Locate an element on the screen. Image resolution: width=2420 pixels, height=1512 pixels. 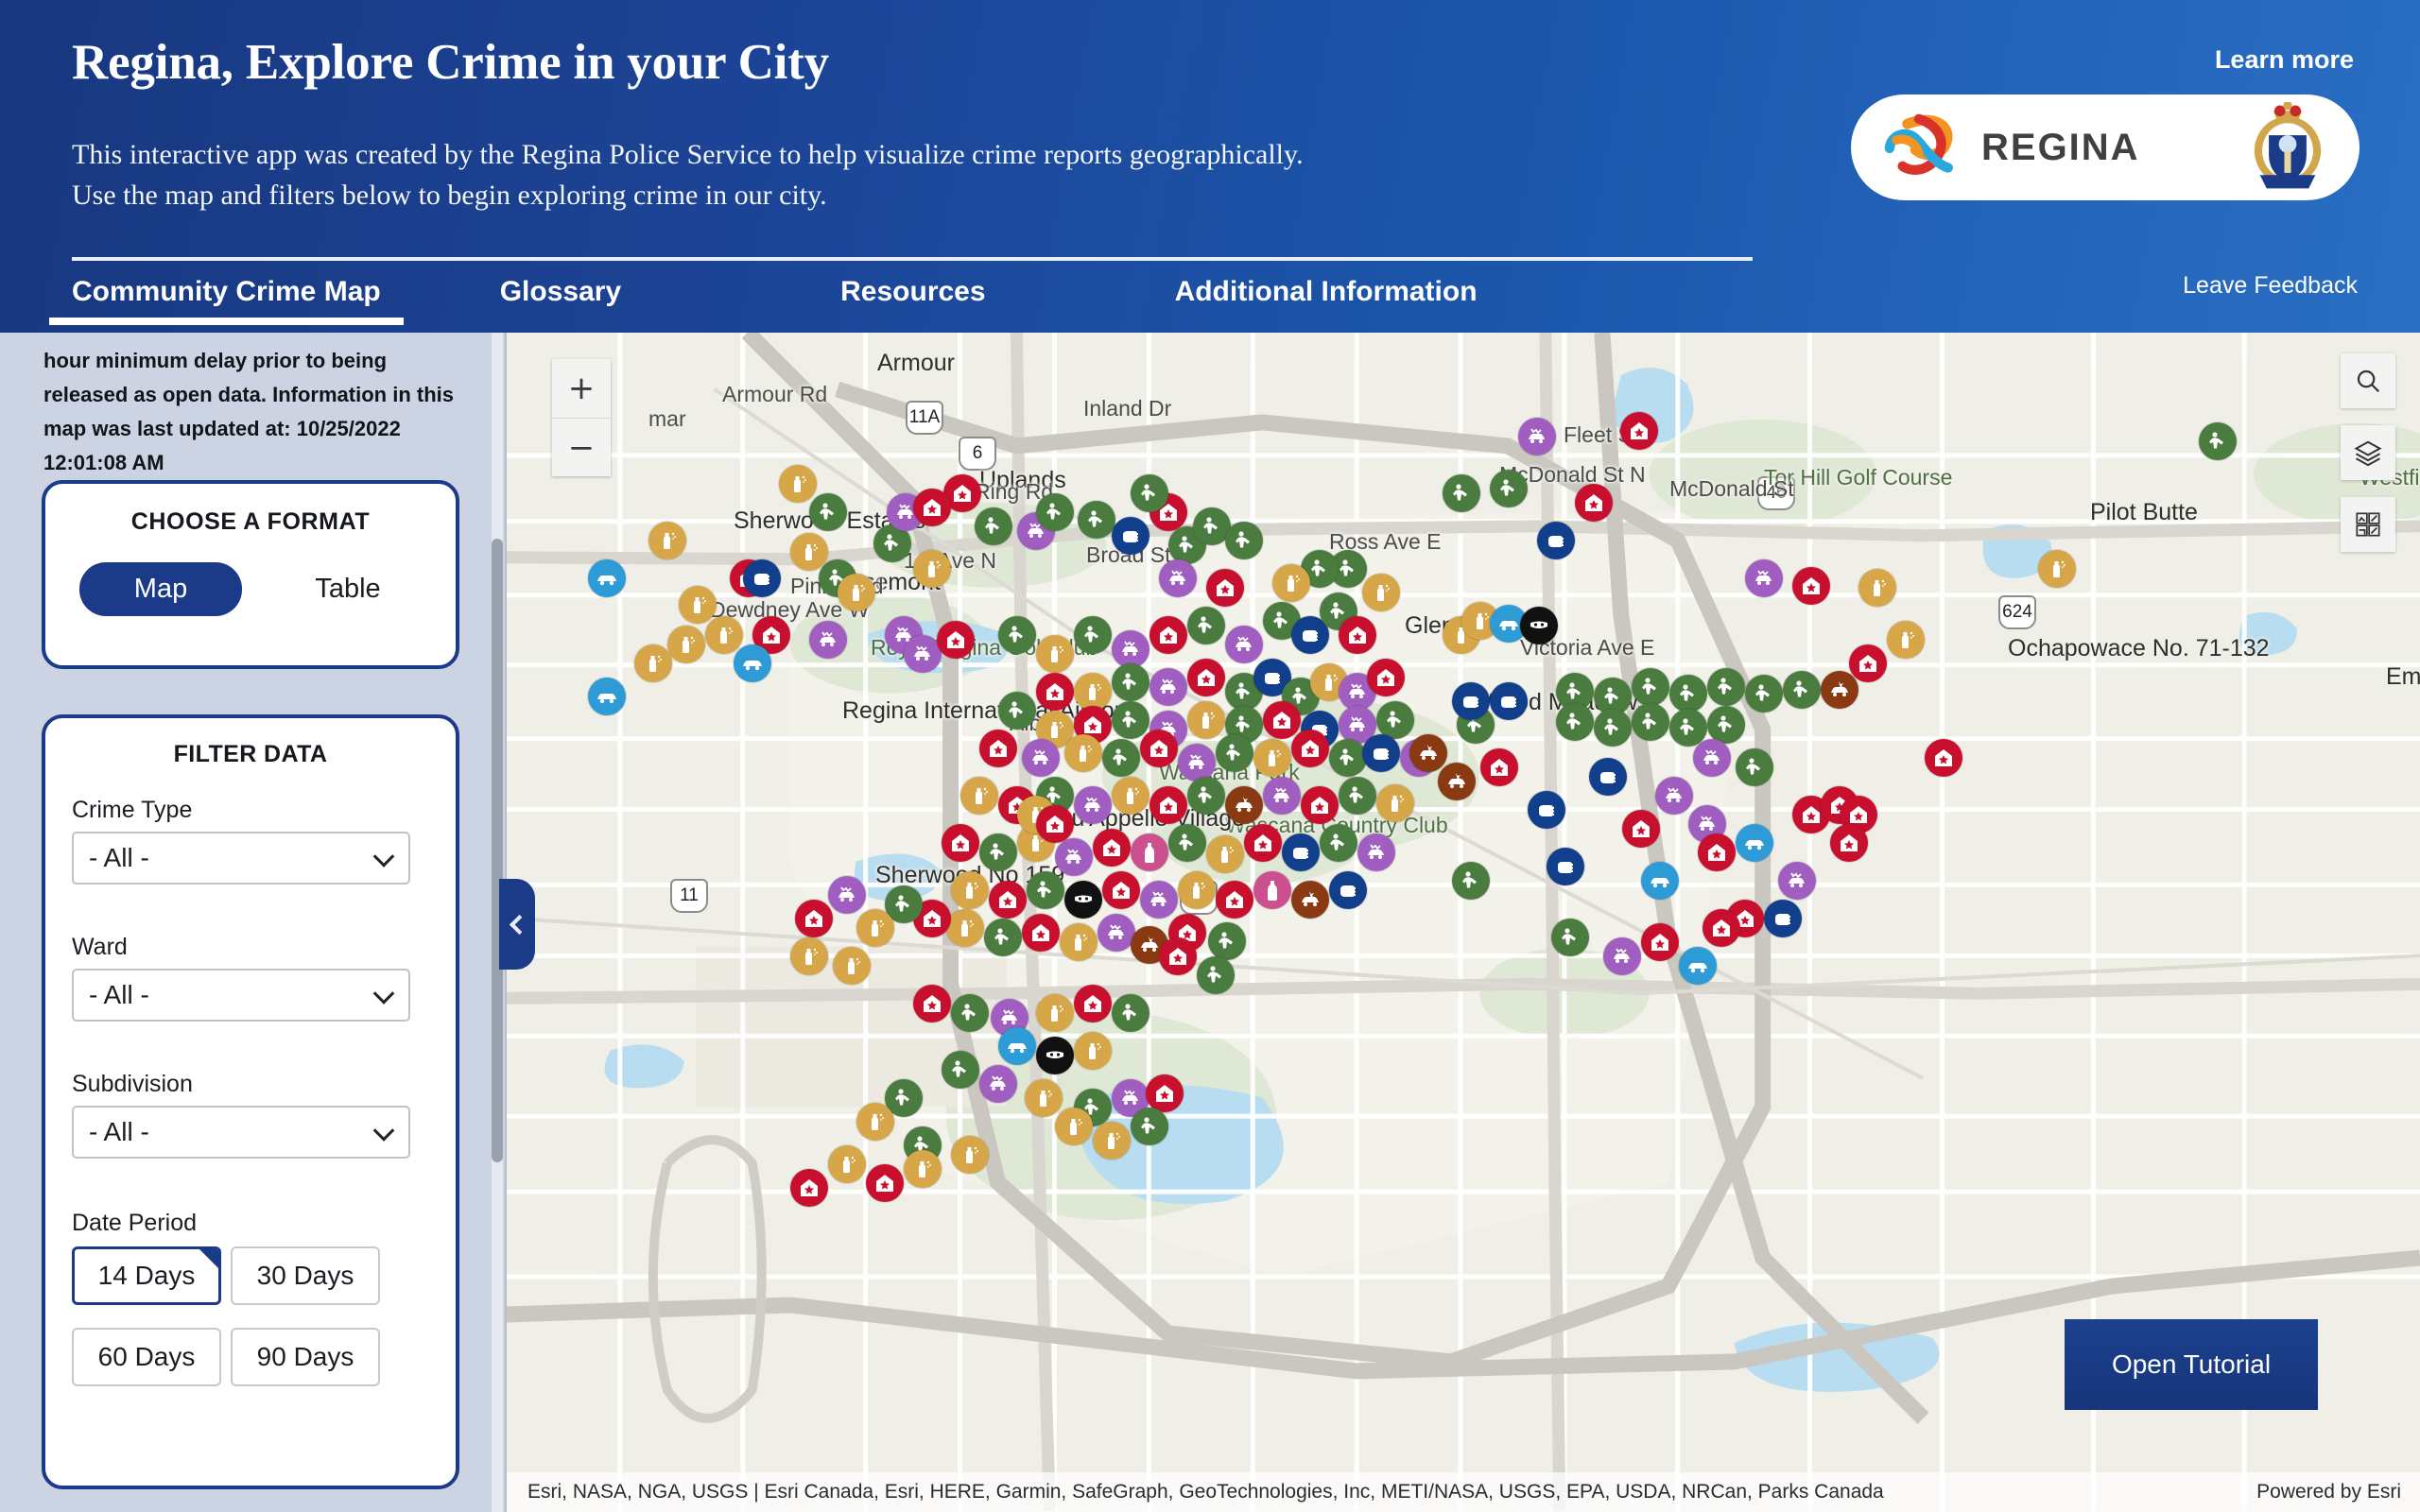
crime-marker-liquor-offence is located at coordinates (1149, 852).